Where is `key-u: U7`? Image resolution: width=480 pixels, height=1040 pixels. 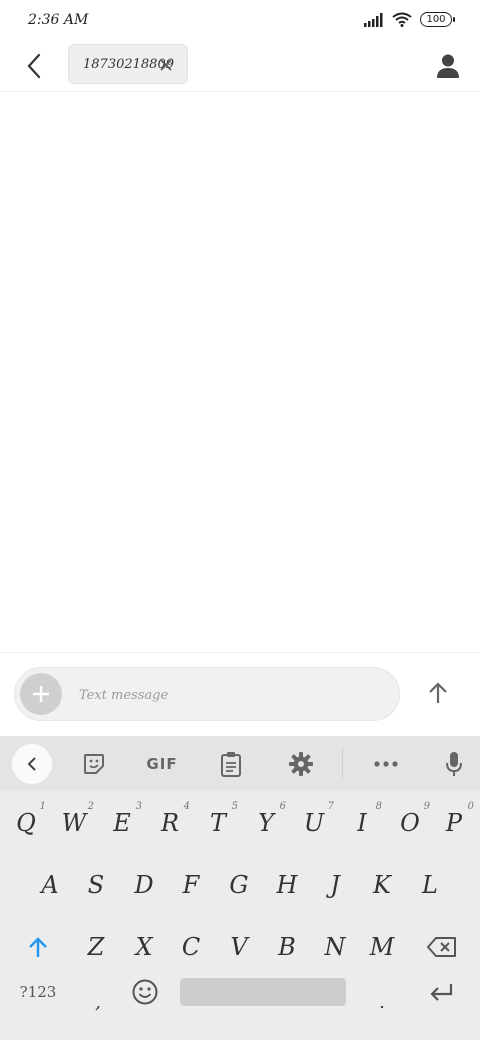 key-u: U7 is located at coordinates (314, 823).